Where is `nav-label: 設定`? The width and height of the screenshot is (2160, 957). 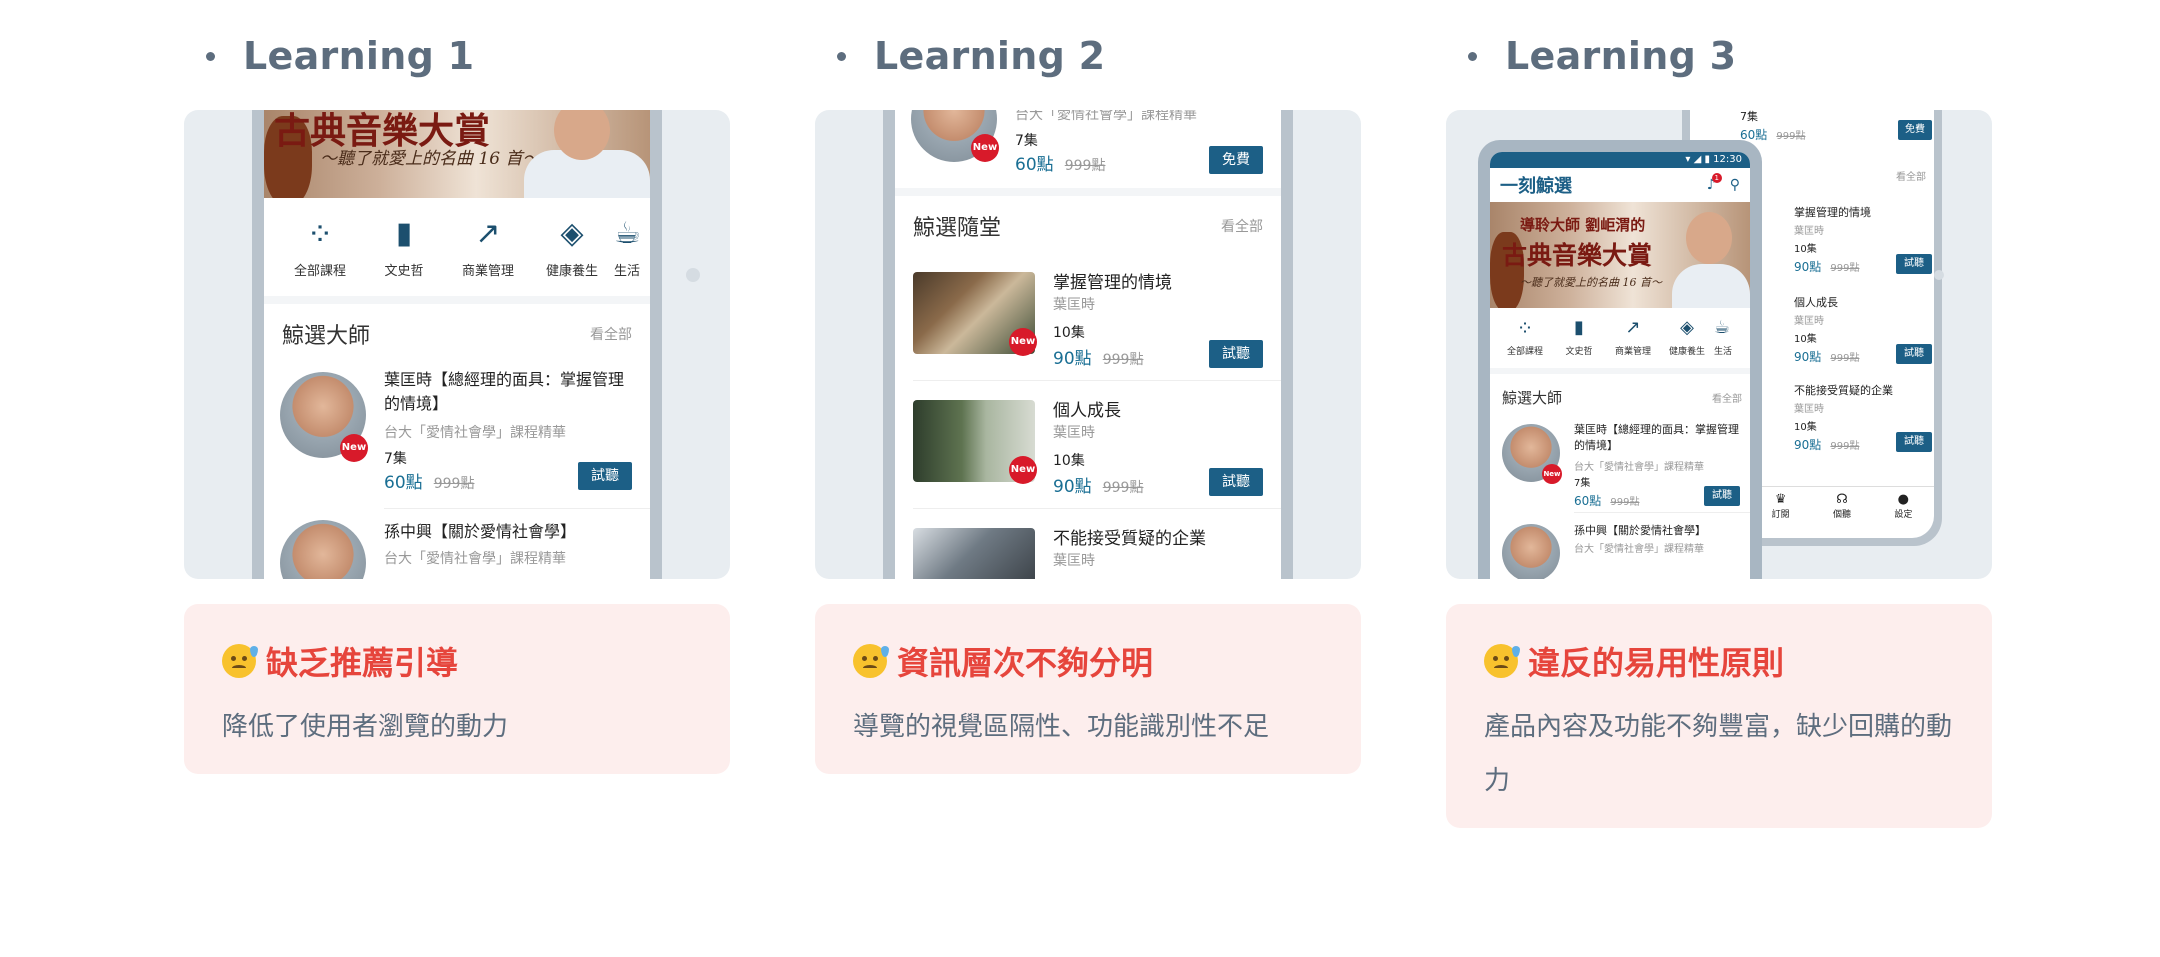
nav-label: 設定 is located at coordinates (1903, 515).